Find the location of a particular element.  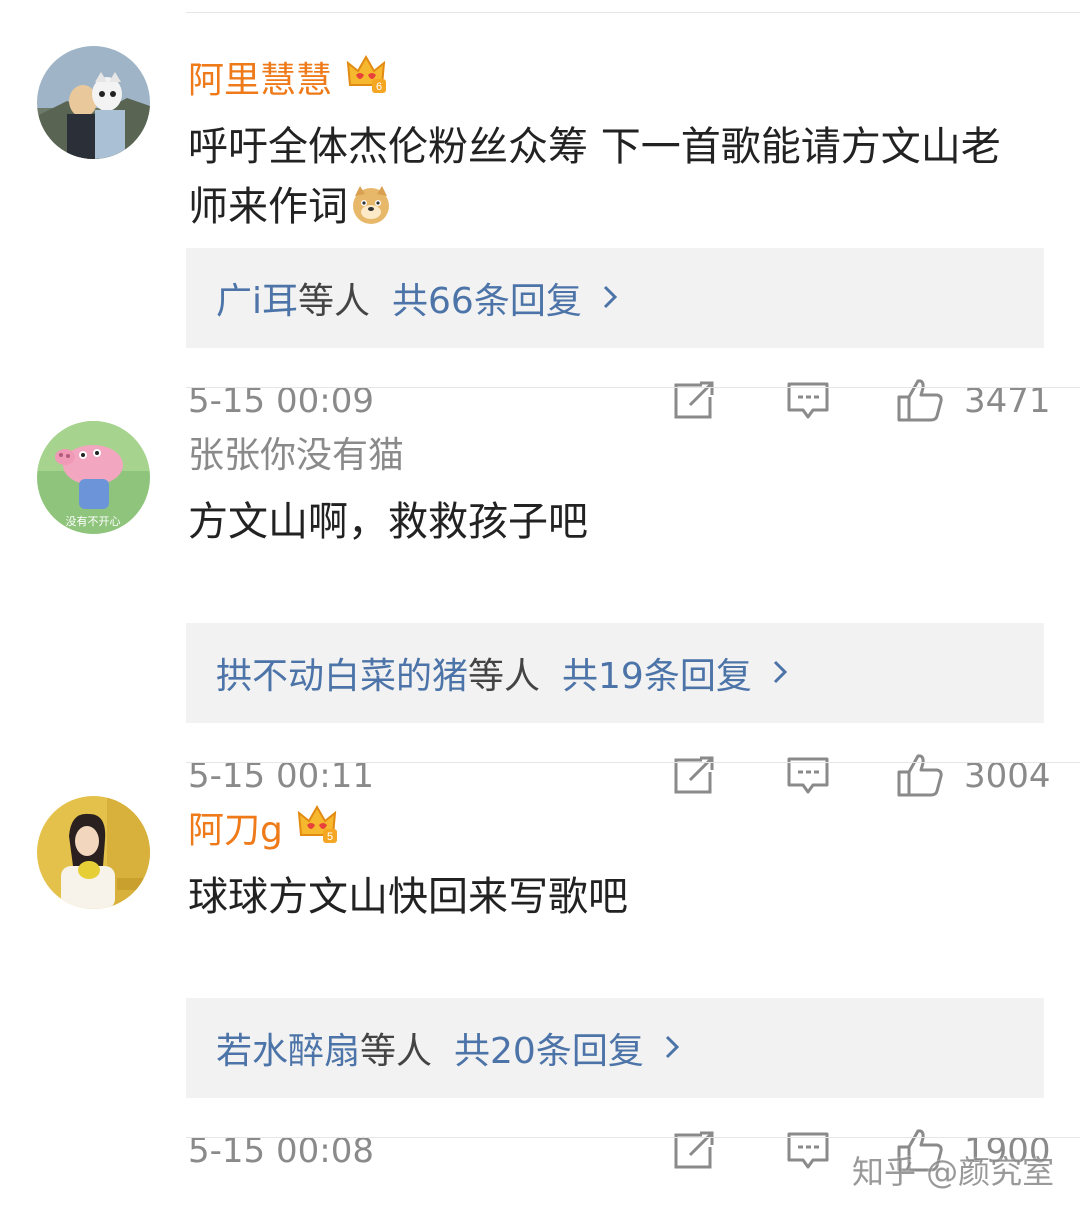

username: 张张你没有猫 is located at coordinates (296, 456).